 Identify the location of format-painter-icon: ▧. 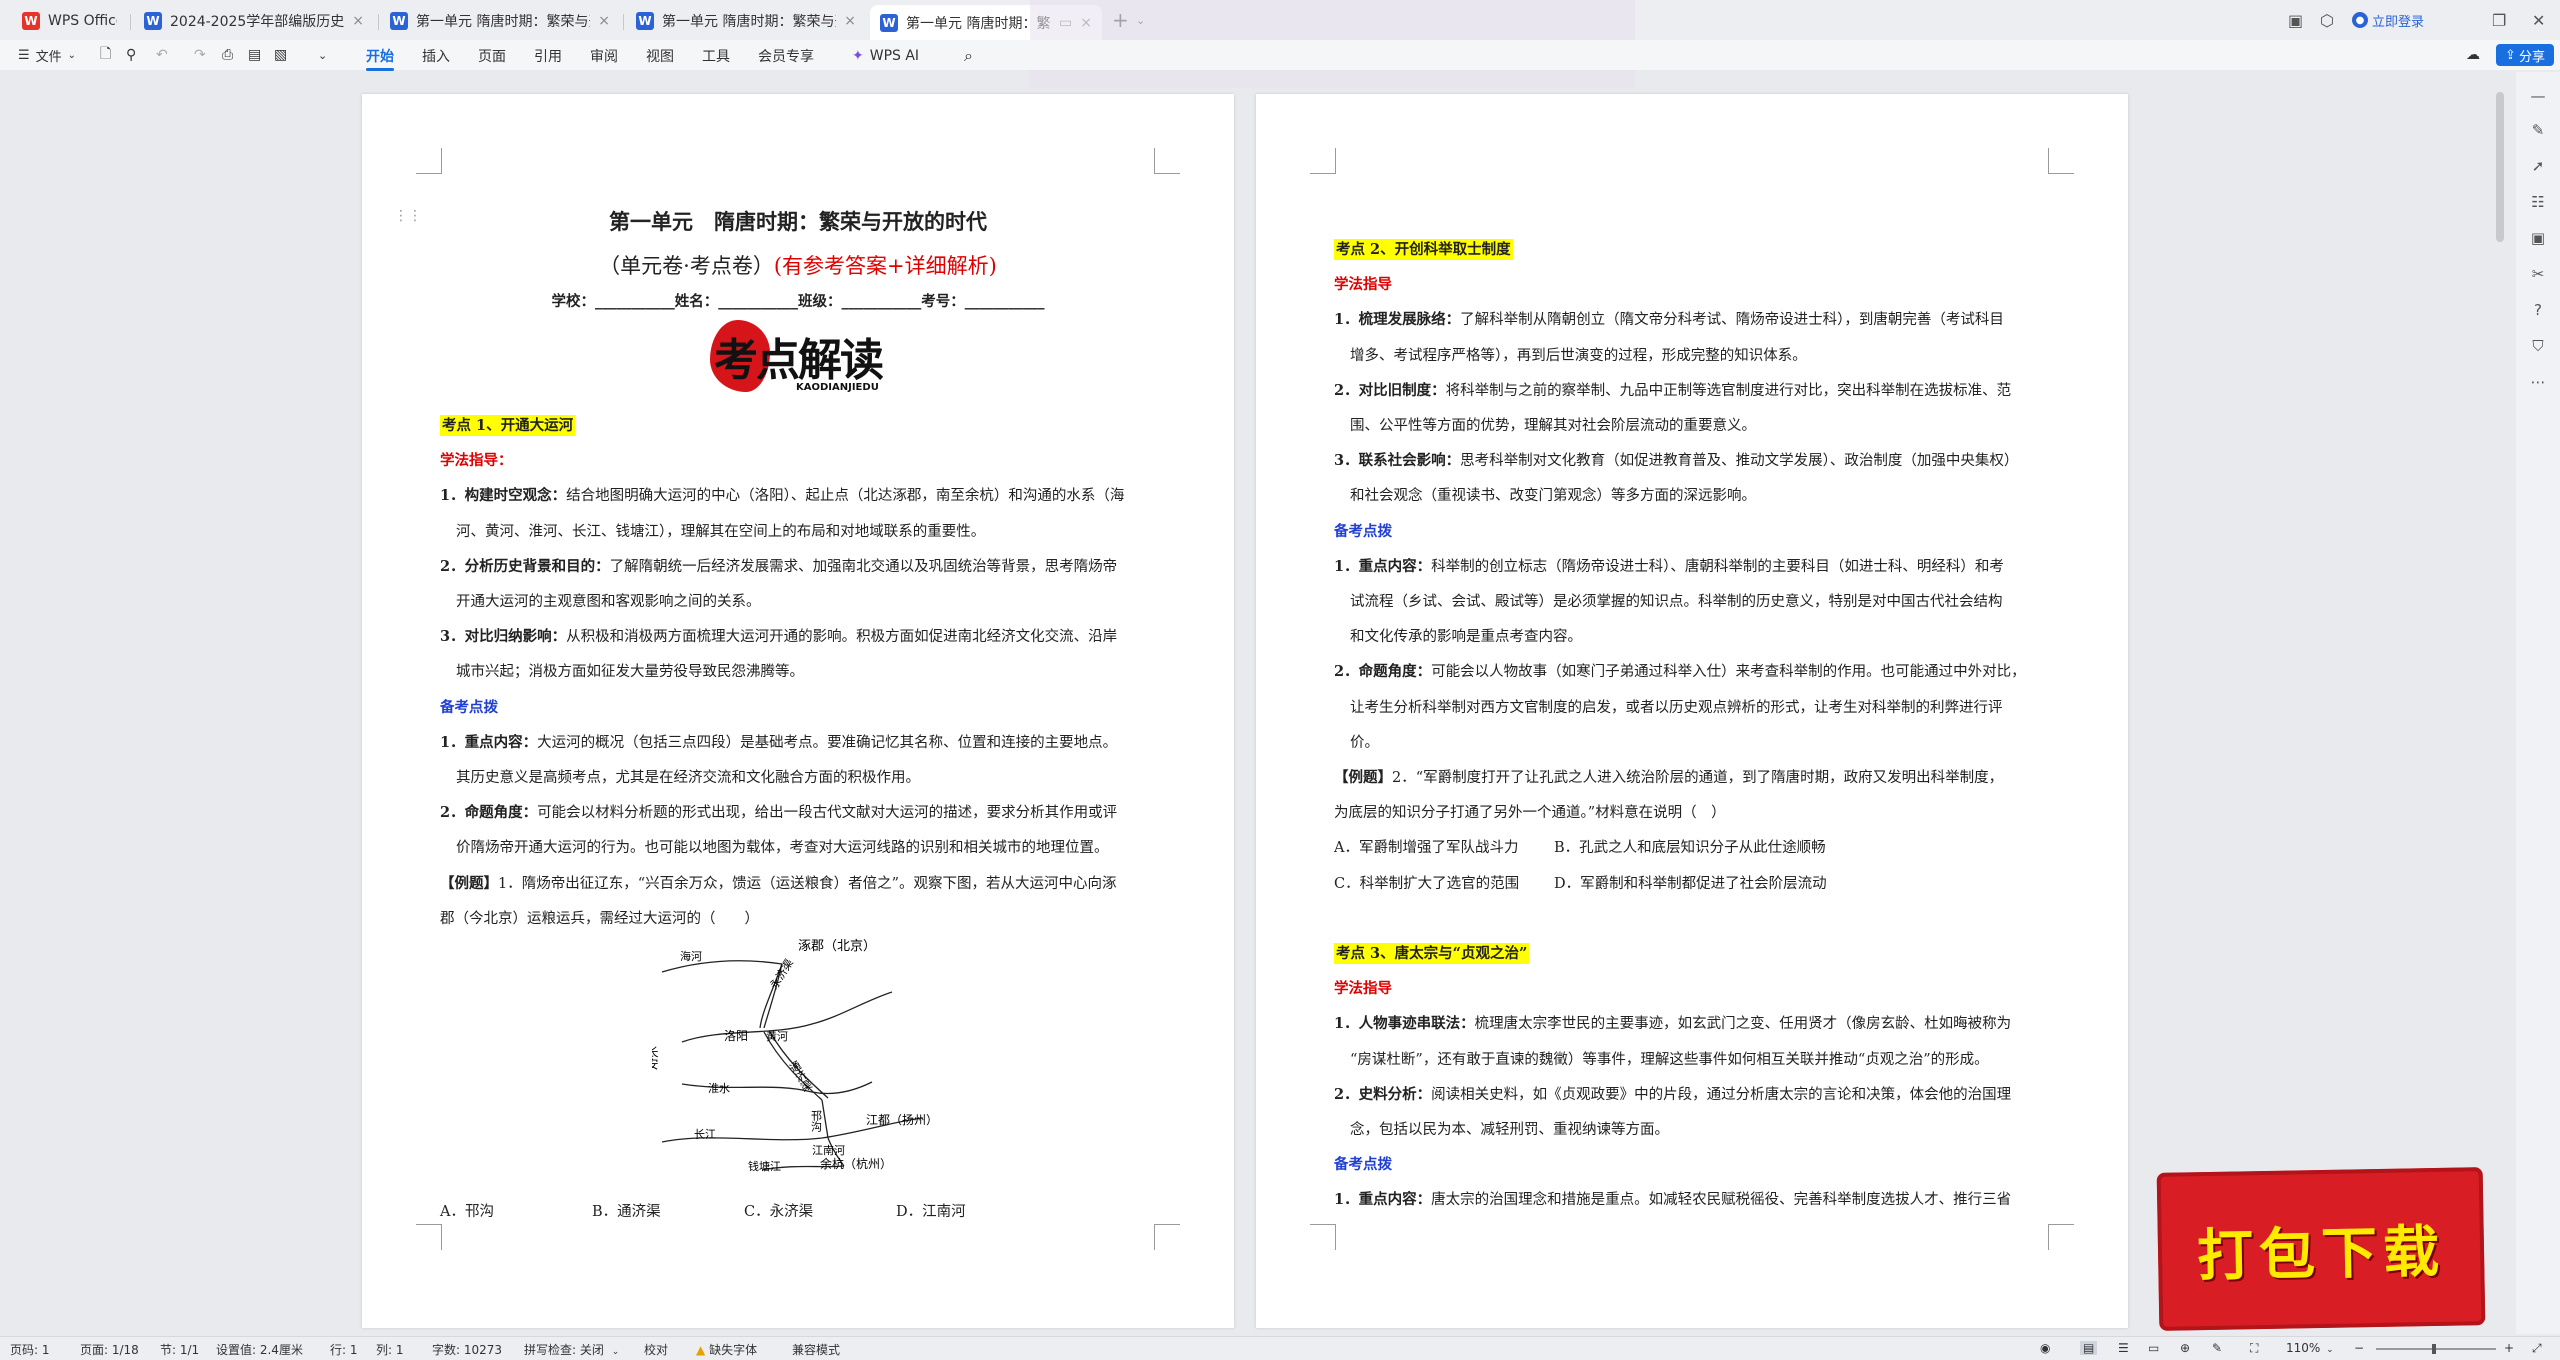
(280, 55).